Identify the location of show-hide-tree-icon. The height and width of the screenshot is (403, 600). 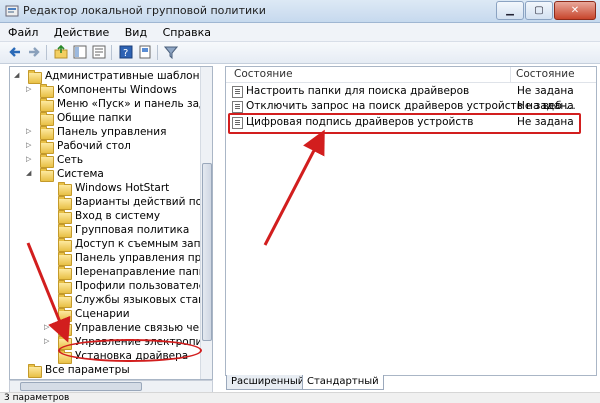
(80, 52).